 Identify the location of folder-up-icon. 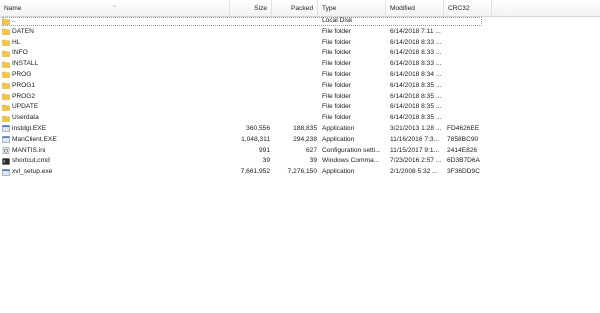
(6, 21).